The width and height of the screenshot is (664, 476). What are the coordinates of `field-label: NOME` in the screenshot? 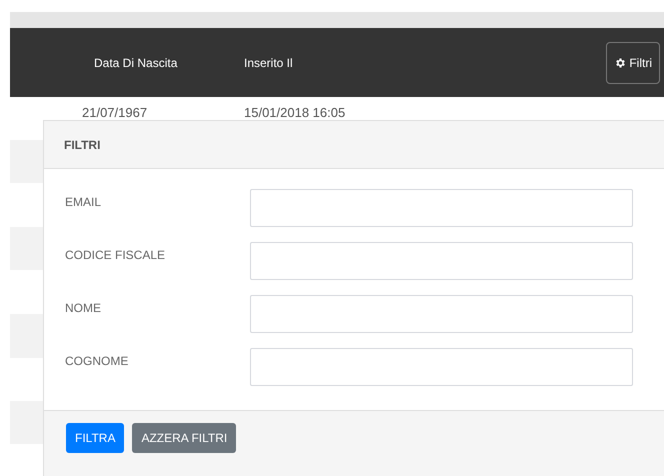 It's located at (83, 308).